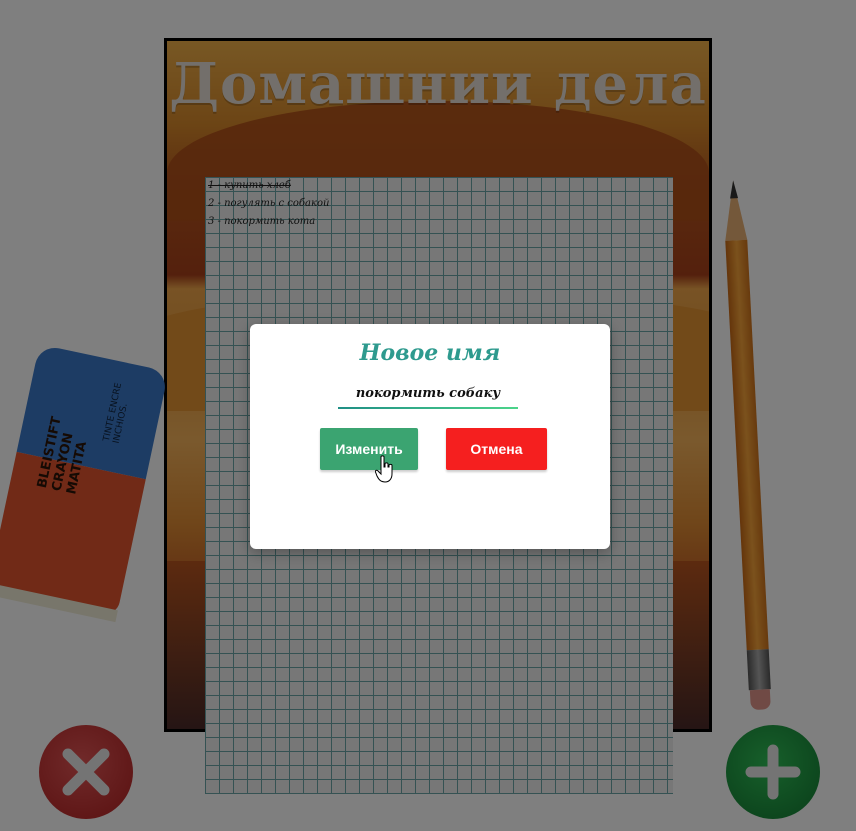 The width and height of the screenshot is (856, 831). I want to click on hand-cursor-icon, so click(384, 469).